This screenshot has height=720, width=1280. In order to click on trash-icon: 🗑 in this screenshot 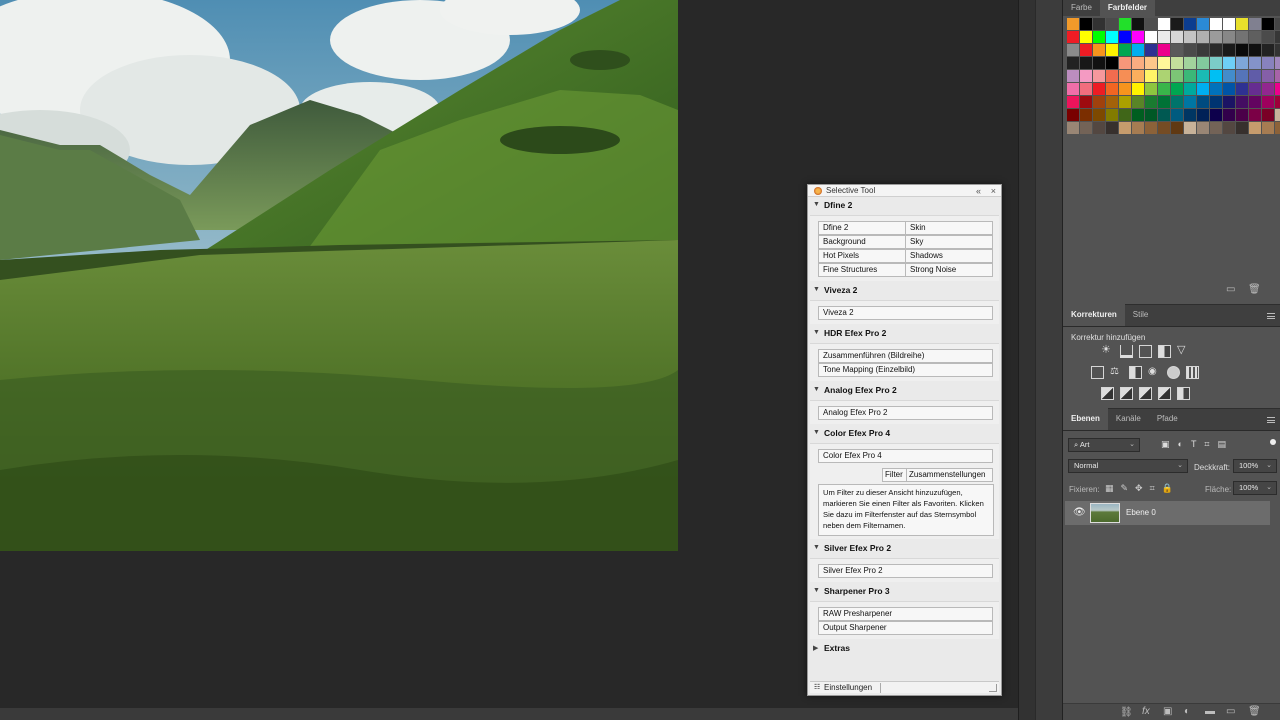, I will do `click(1254, 711)`.